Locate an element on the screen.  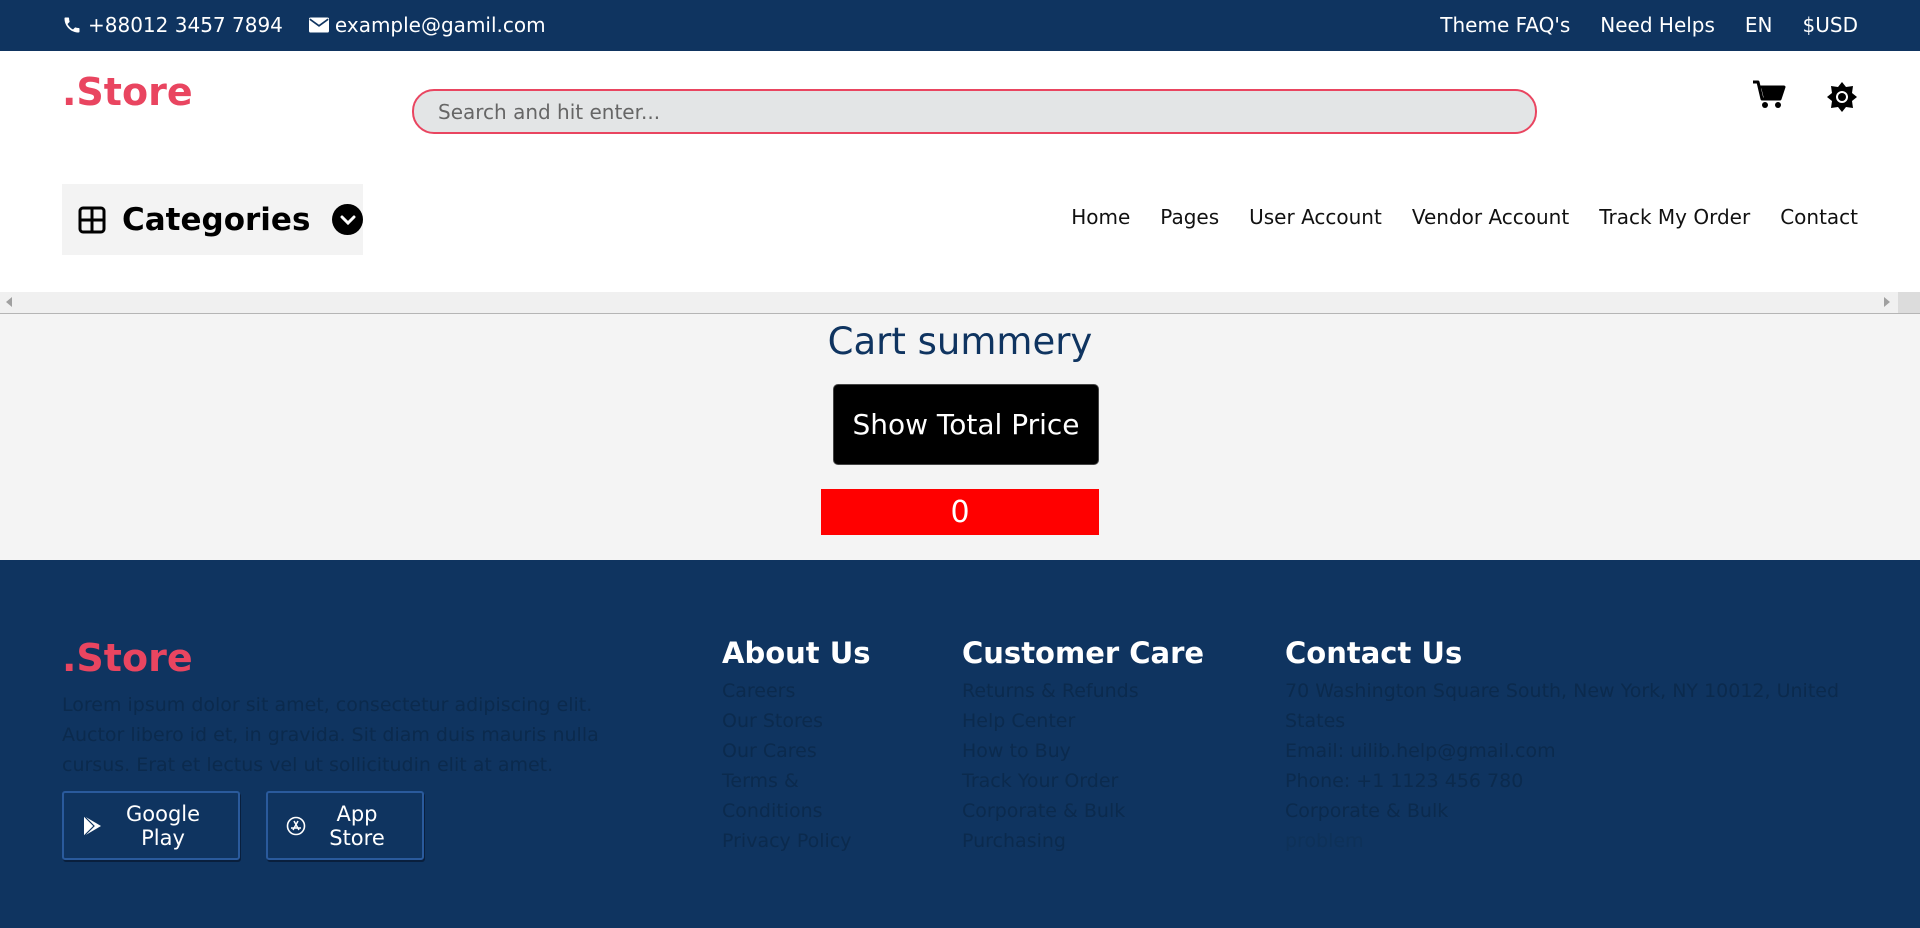
customer-care-heading: Customer Care is located at coordinates (1083, 653).